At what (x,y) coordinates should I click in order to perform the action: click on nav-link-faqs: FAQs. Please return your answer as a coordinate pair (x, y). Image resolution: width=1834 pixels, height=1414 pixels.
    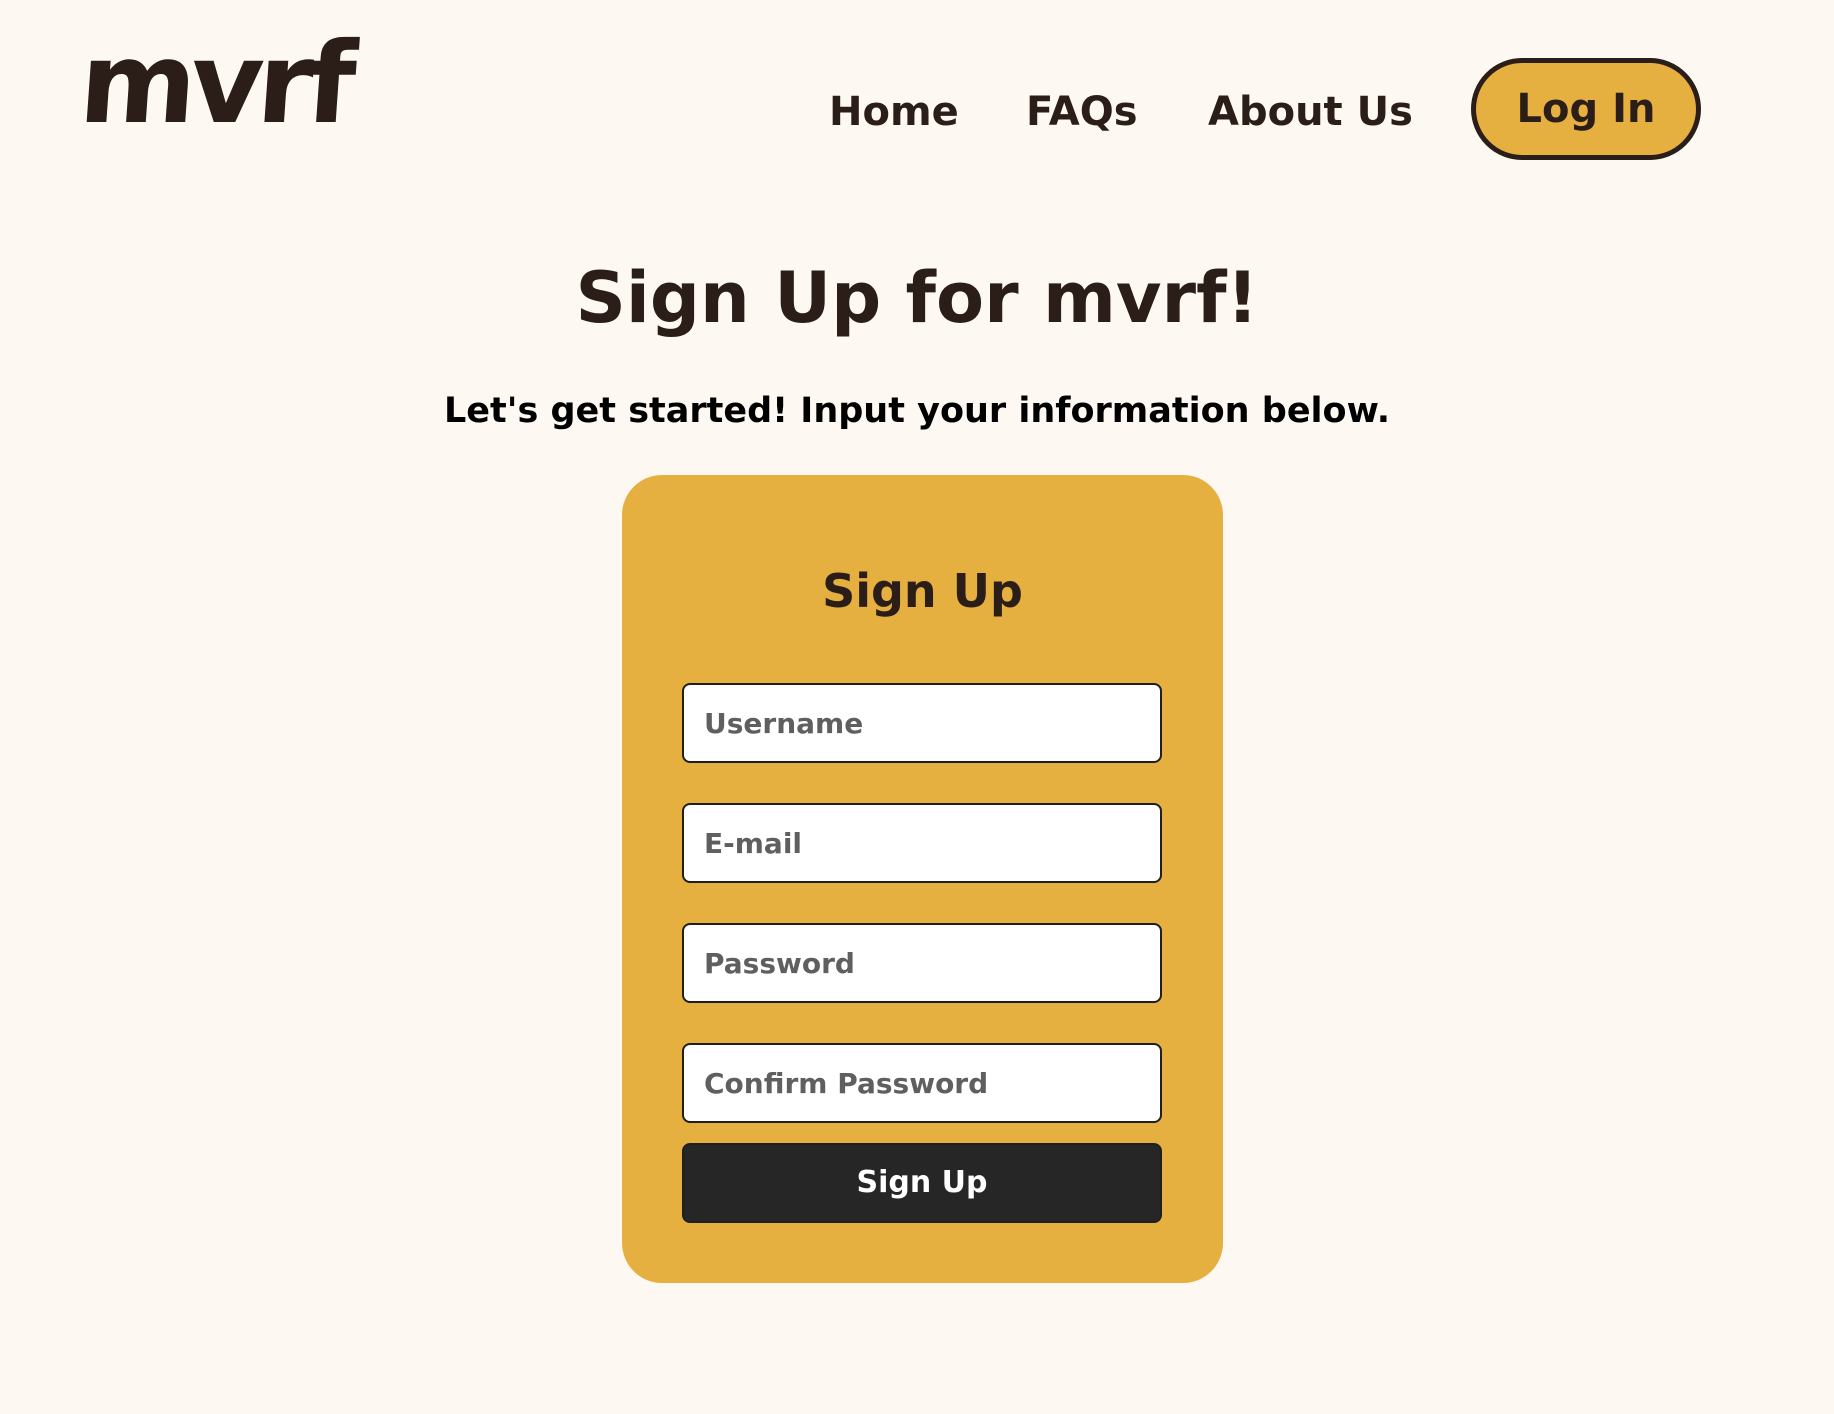
    Looking at the image, I should click on (1082, 112).